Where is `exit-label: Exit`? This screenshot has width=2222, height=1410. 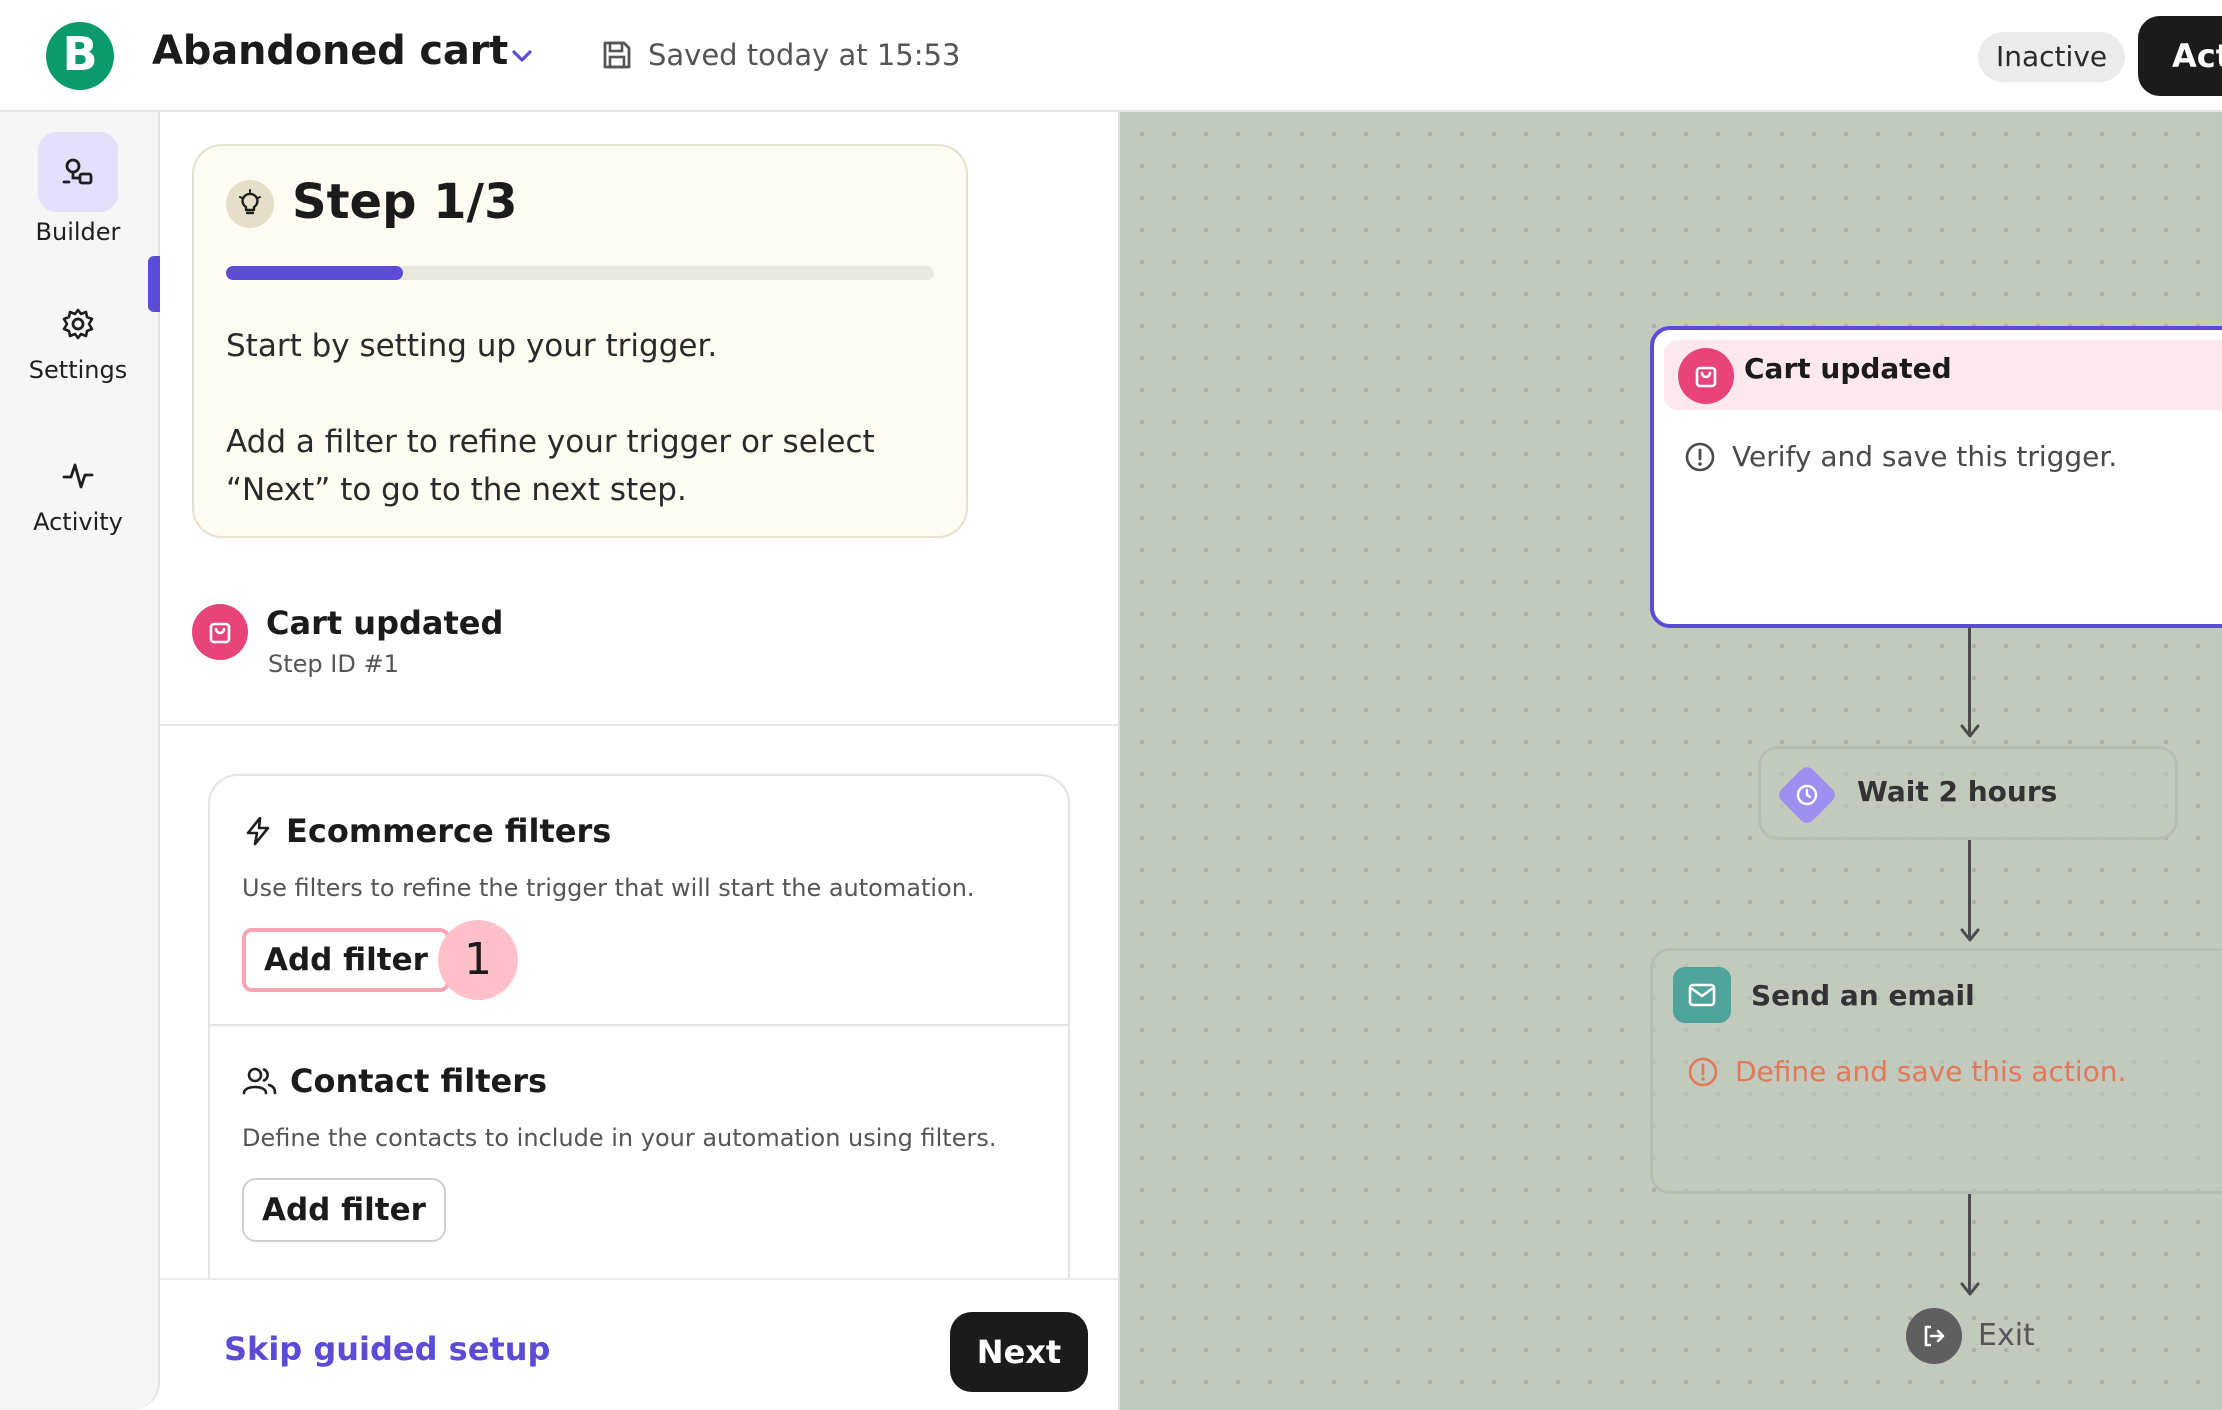 exit-label: Exit is located at coordinates (2006, 1335).